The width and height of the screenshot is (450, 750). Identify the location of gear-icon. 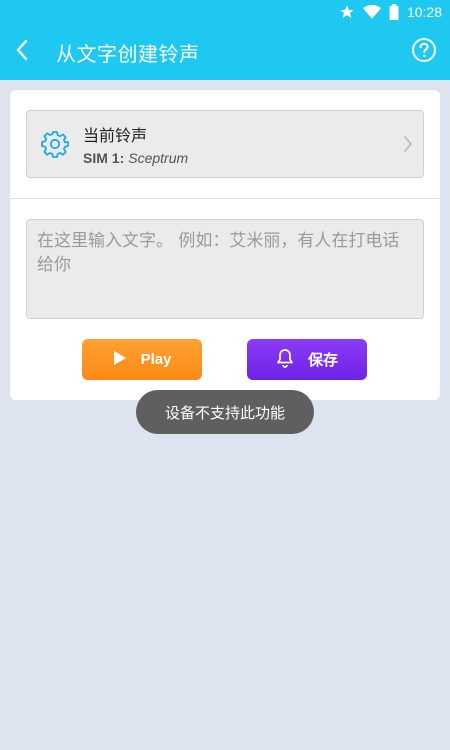
(55, 144).